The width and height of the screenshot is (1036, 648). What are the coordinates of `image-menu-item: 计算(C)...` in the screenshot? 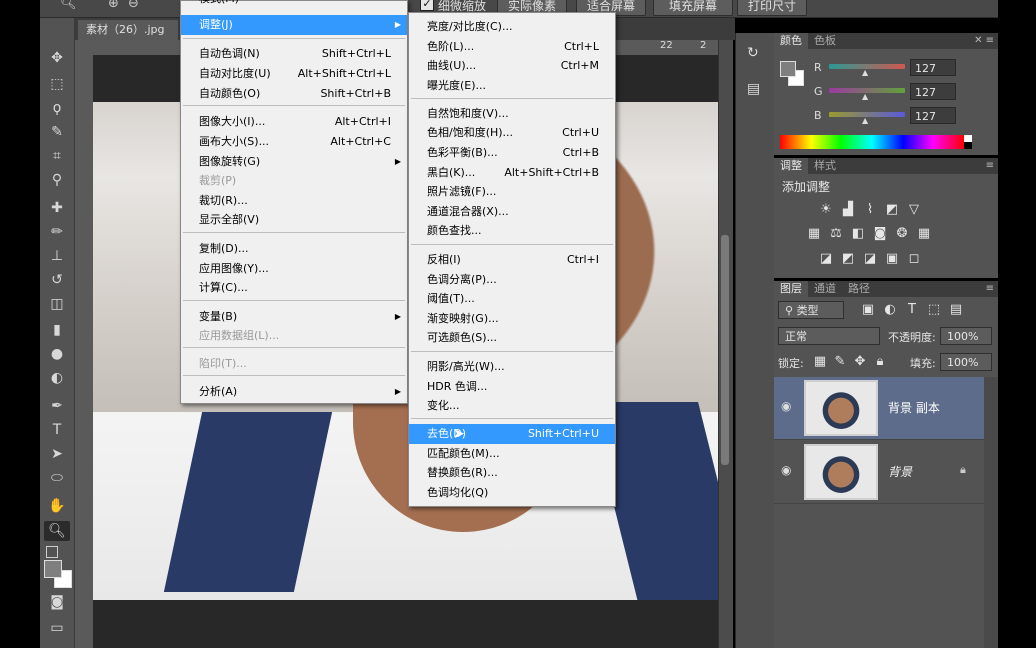 It's located at (294, 288).